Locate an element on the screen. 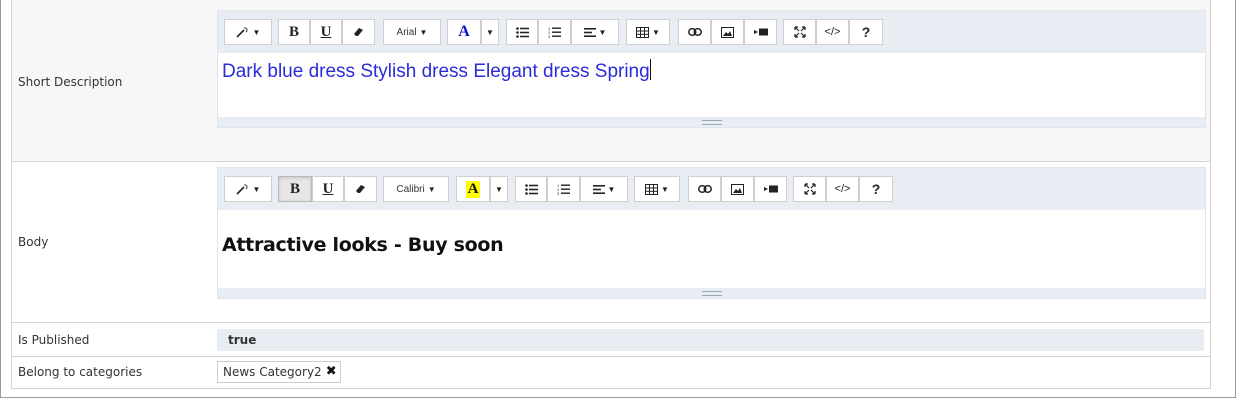  font-name-dropdown: Arial ▼ is located at coordinates (412, 32).